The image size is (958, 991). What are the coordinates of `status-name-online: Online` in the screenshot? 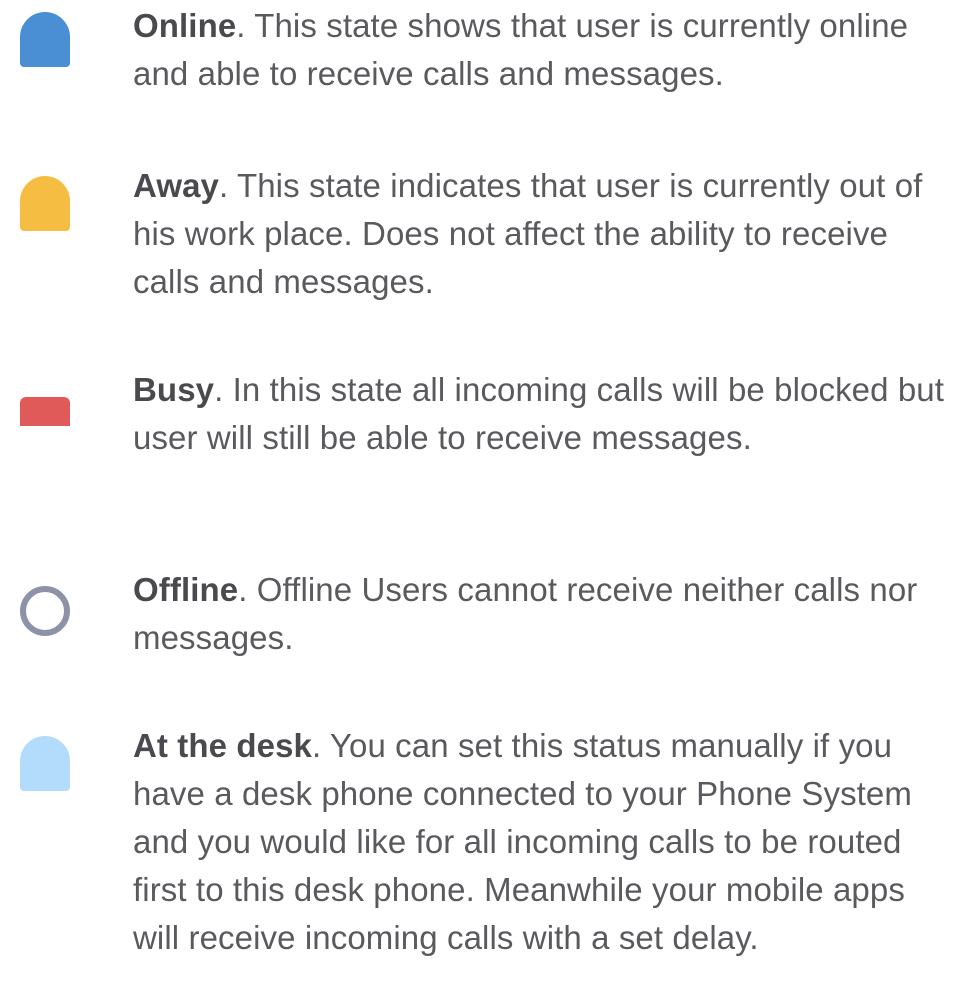 It's located at (185, 25).